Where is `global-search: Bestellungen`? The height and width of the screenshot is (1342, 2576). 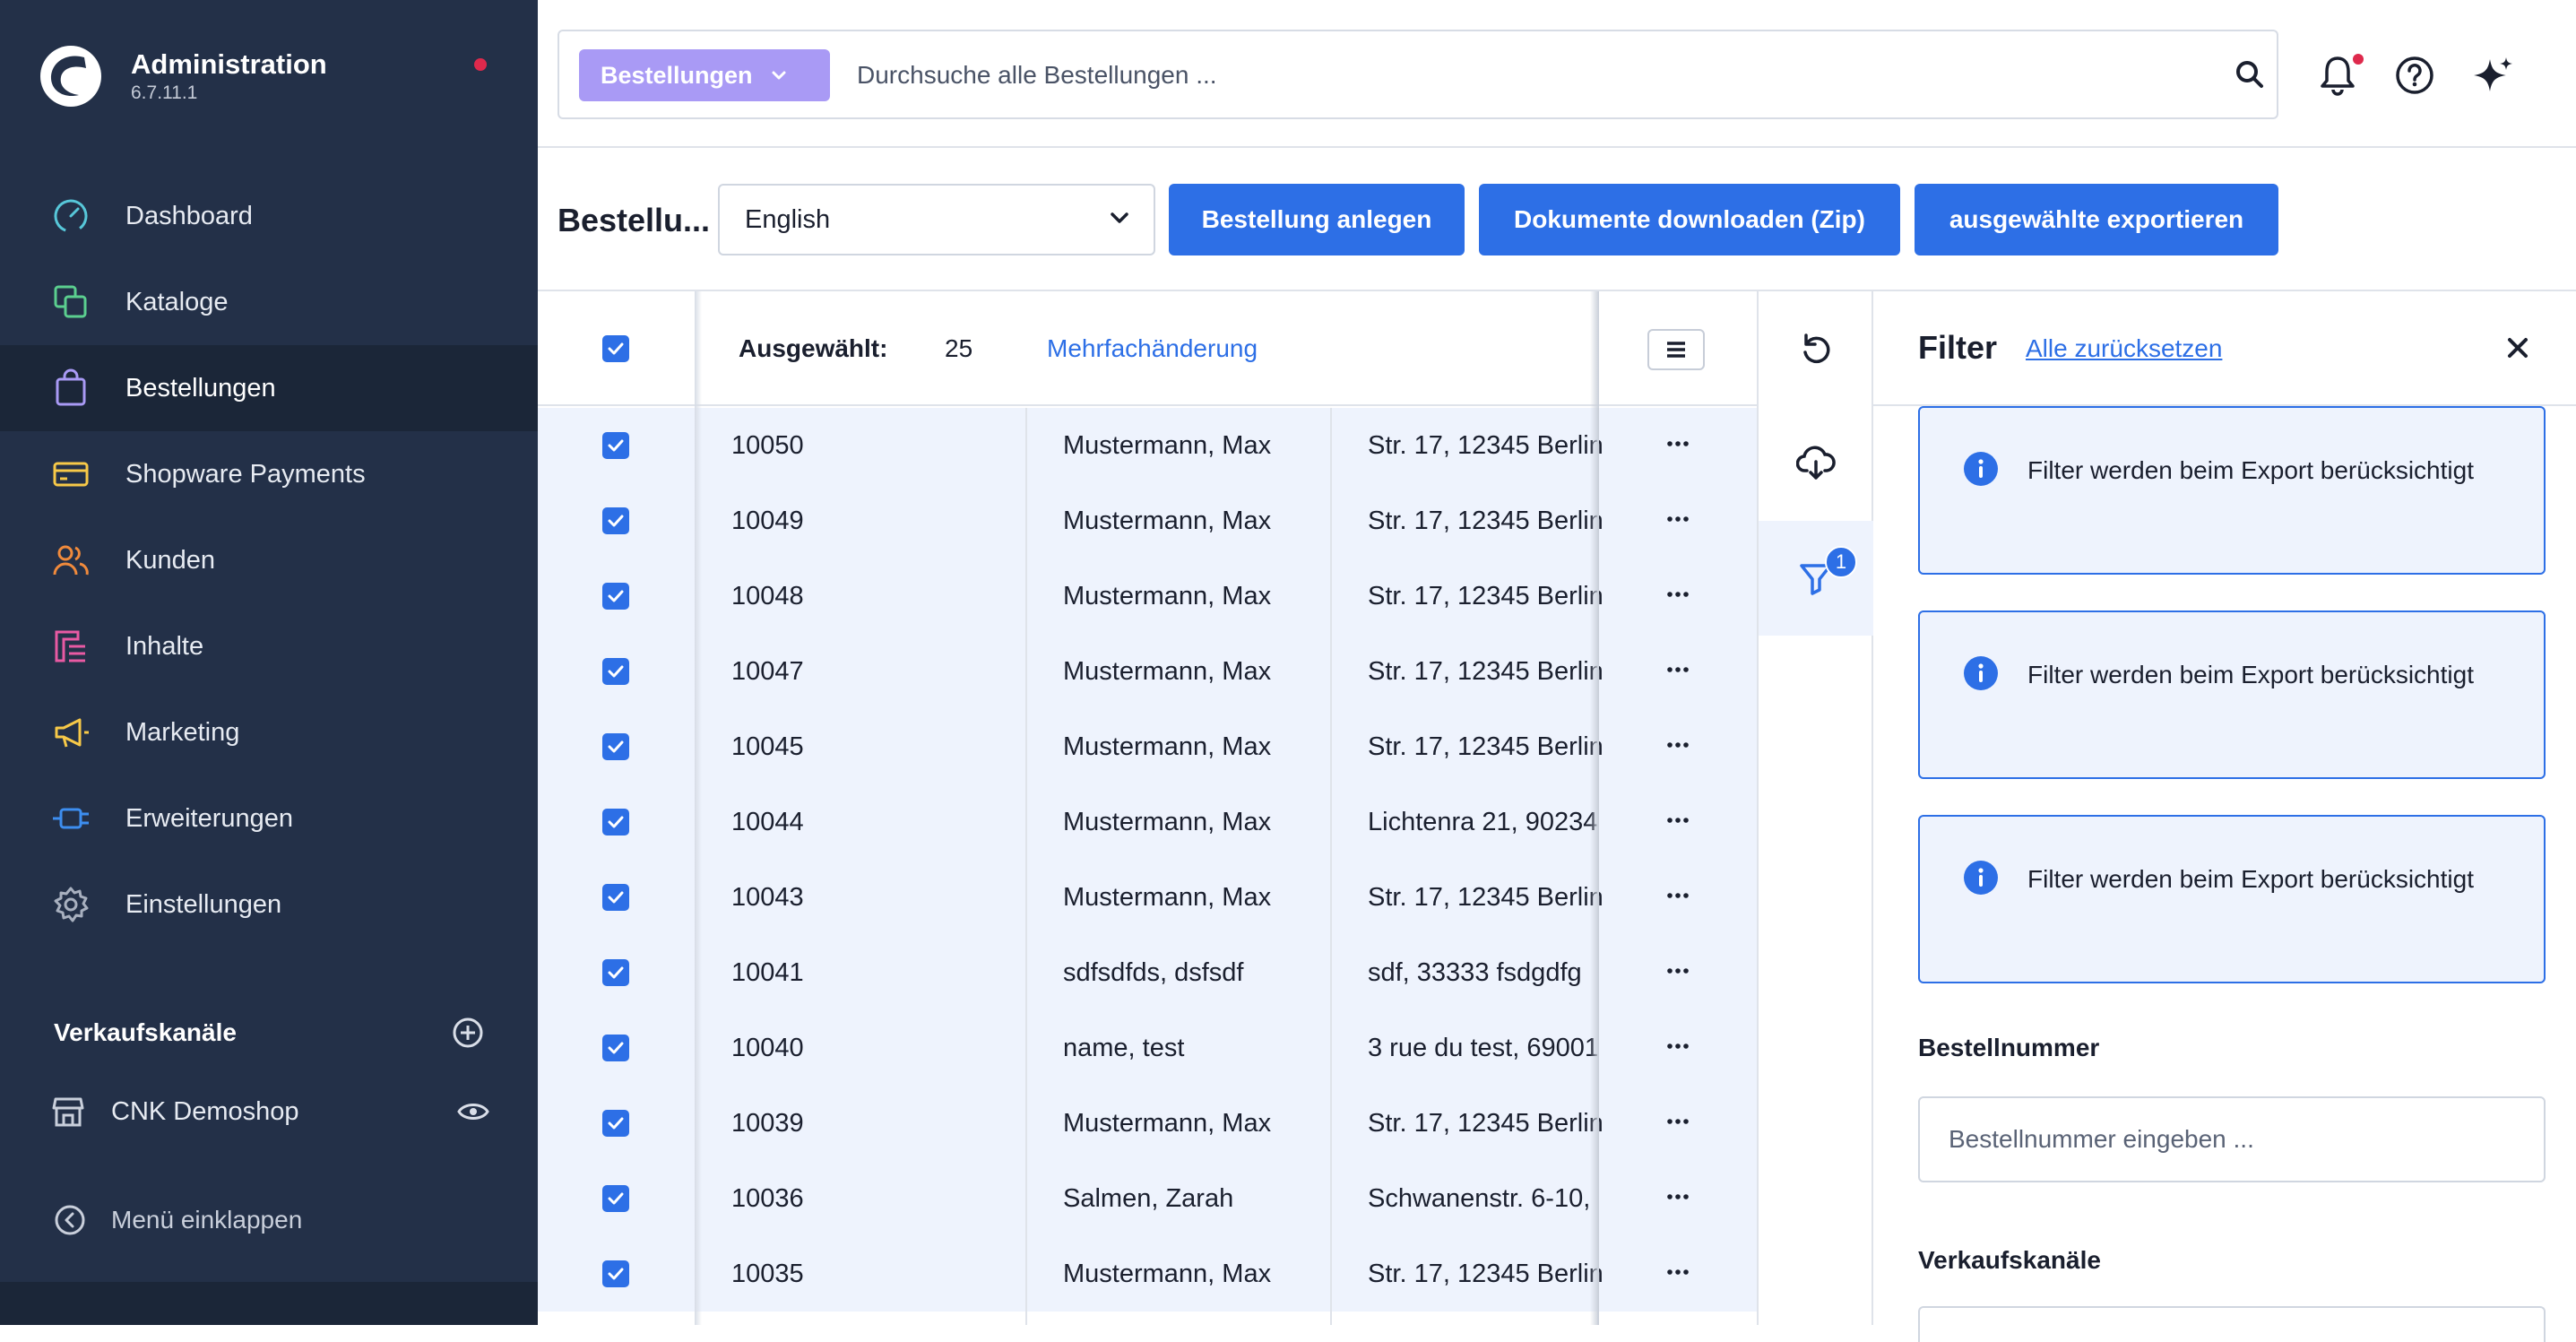
global-search: Bestellungen is located at coordinates (1418, 75).